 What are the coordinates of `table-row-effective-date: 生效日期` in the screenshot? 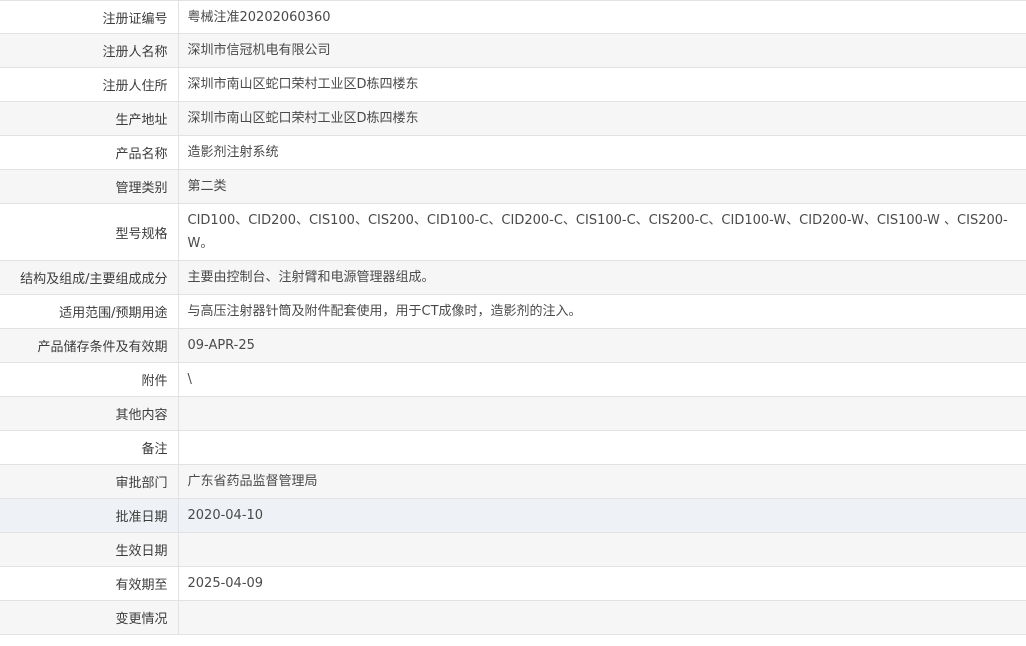 It's located at (513, 549).